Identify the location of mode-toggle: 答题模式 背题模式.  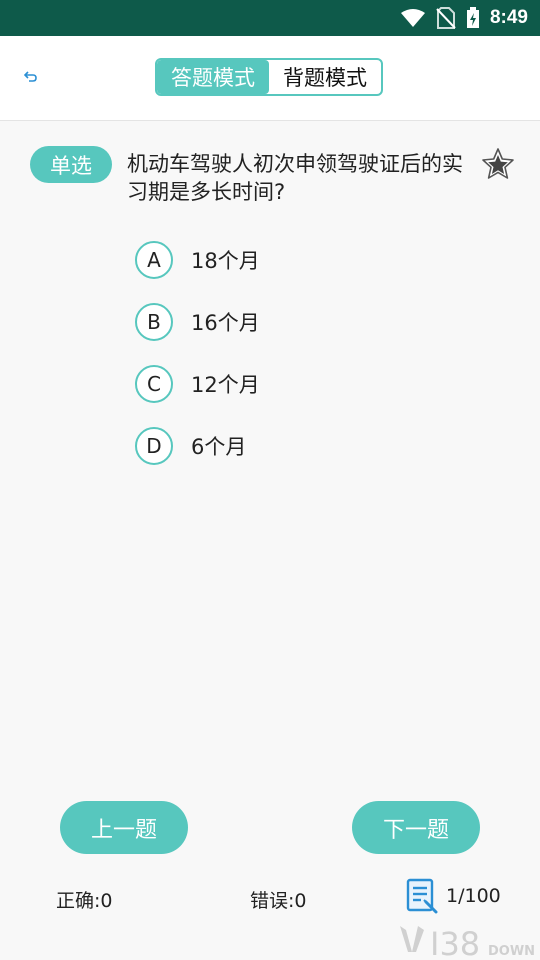
(269, 77).